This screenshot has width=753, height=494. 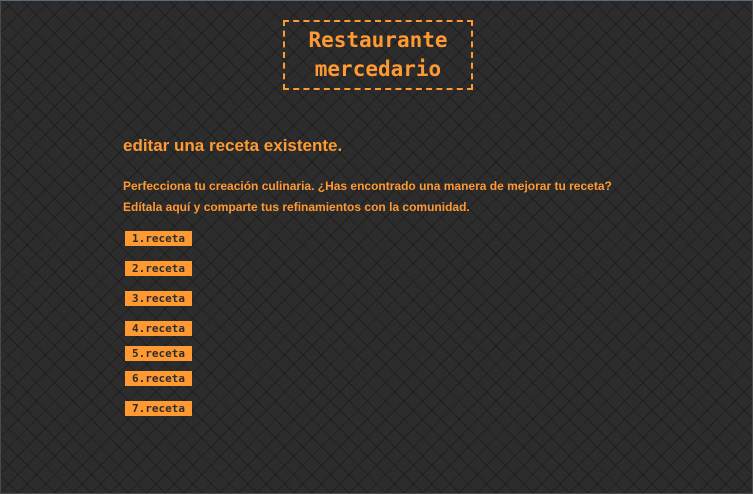 What do you see at coordinates (233, 145) in the screenshot?
I see `page-heading: editar una receta existente.` at bounding box center [233, 145].